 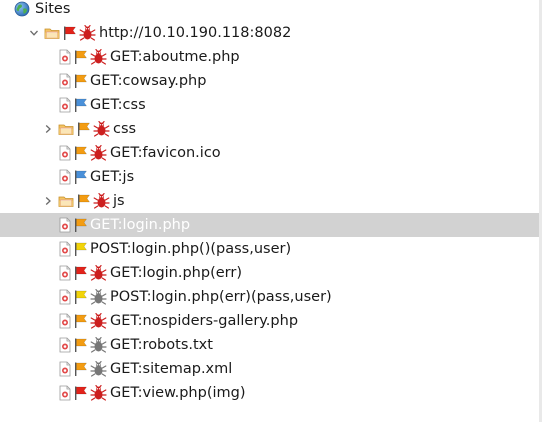 What do you see at coordinates (271, 201) in the screenshot?
I see `tree-node: js` at bounding box center [271, 201].